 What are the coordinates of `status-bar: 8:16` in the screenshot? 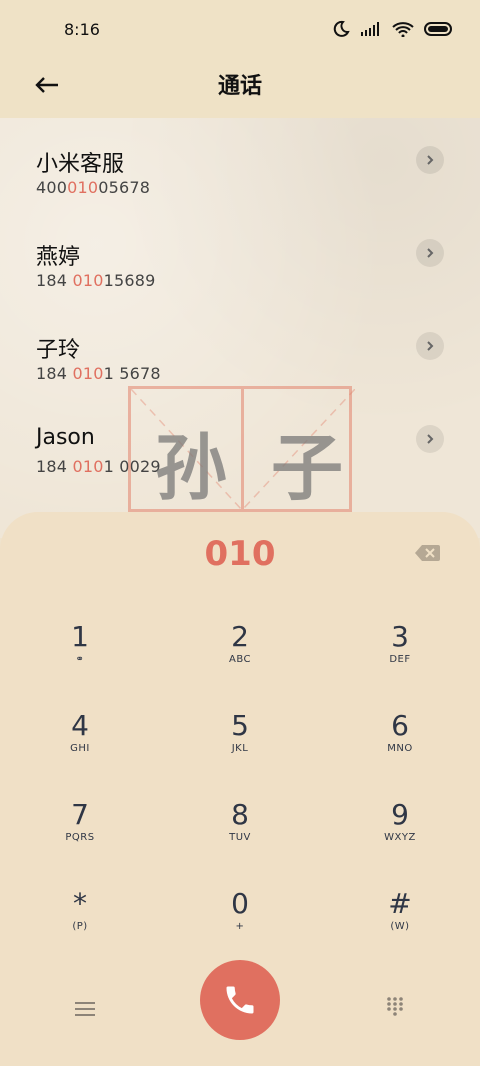 It's located at (240, 30).